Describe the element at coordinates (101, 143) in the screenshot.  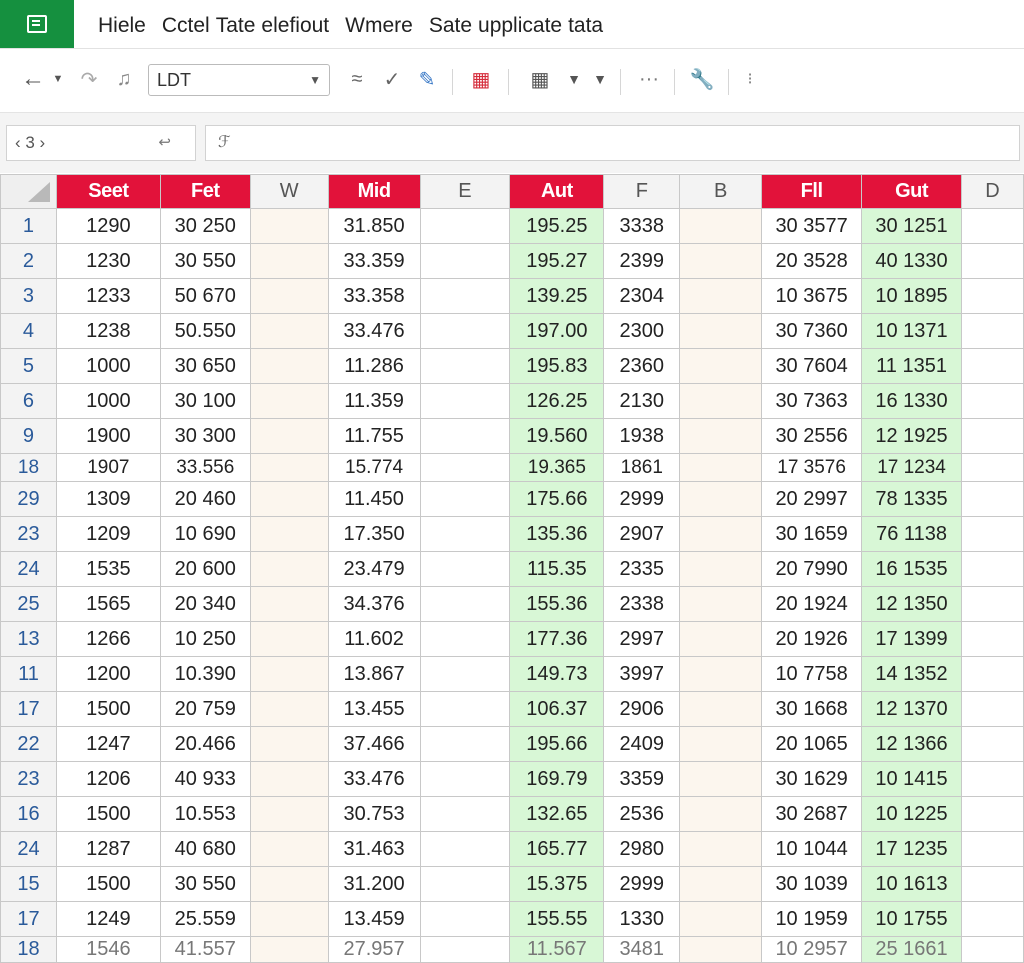
I see `name-box: ‹ 3 › ↩` at that location.